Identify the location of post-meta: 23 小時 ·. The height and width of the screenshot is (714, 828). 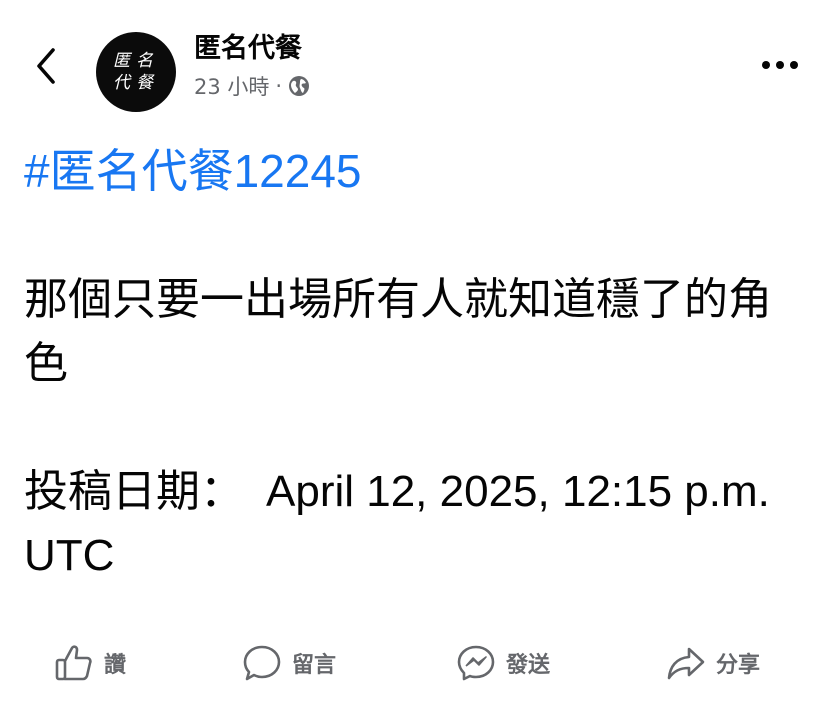
(252, 86).